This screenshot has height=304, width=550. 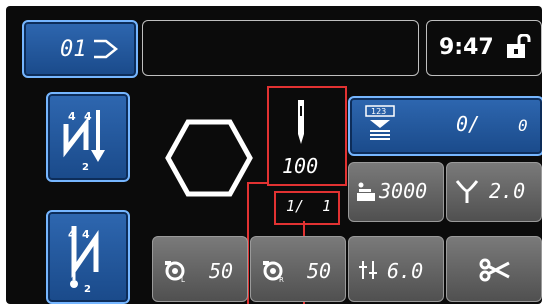 I want to click on feed-button: 6.0, so click(x=396, y=269).